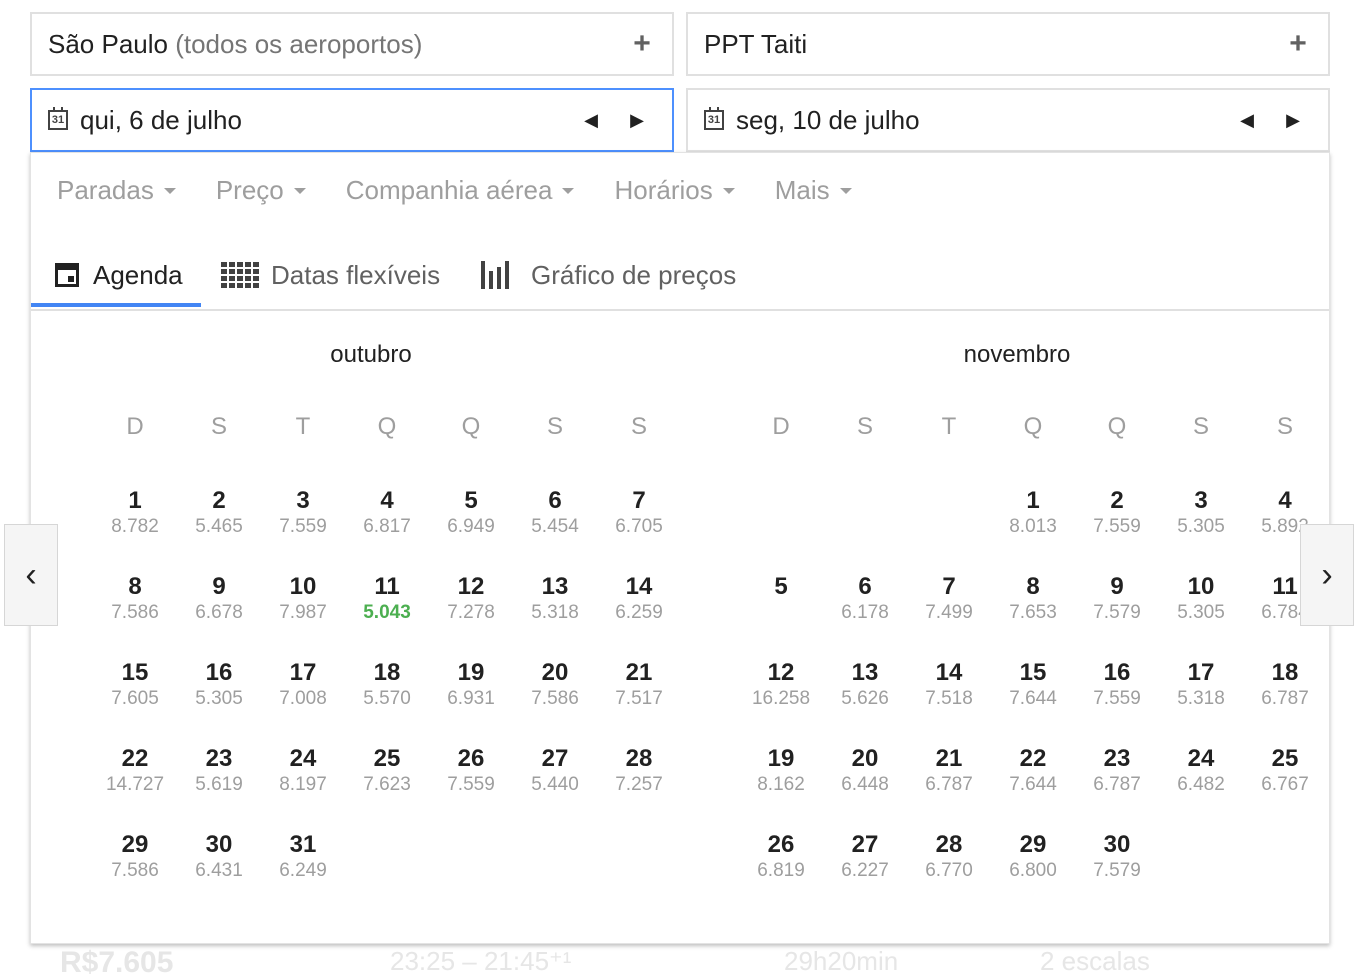  Describe the element at coordinates (352, 120) in the screenshot. I see `depart-date-field: 31 qui, 6 de julho ◀ ▶` at that location.